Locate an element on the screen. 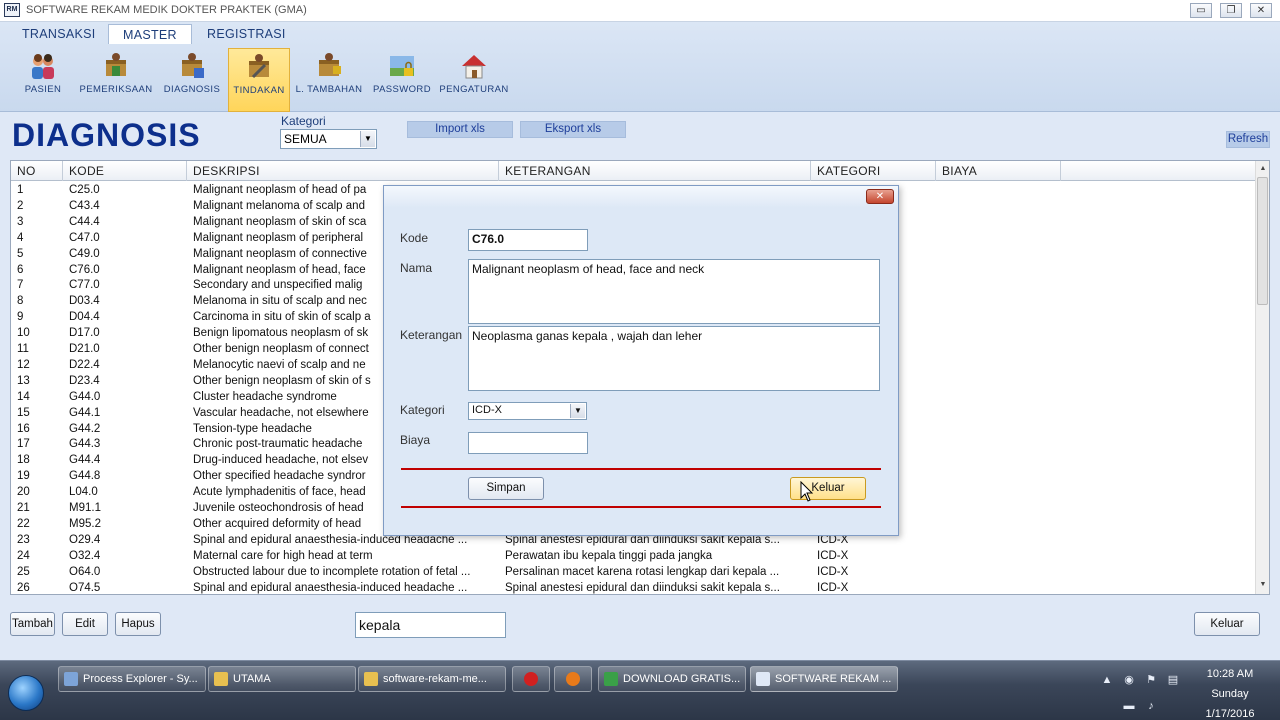 The height and width of the screenshot is (720, 1280). scroll-thumb is located at coordinates (1262, 241).